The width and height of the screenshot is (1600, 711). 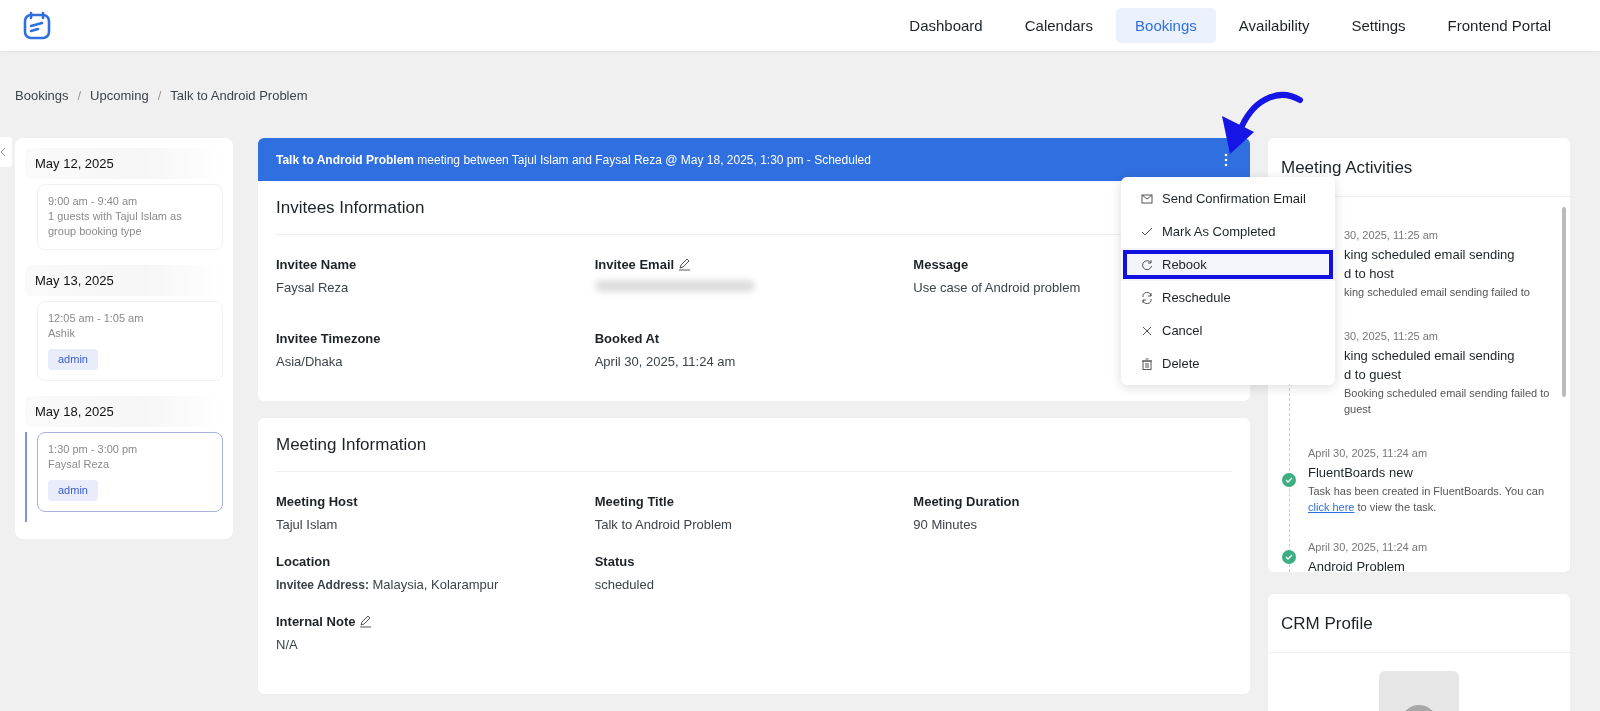 I want to click on field-label: Invitee Timezone, so click(x=328, y=338).